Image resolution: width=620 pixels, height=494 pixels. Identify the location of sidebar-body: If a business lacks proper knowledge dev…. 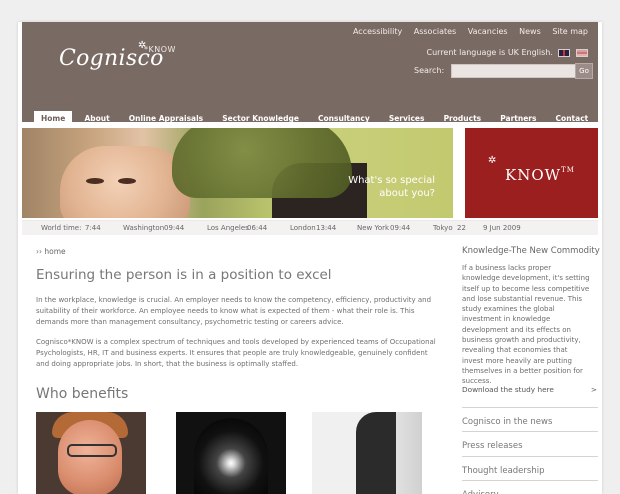
(526, 325).